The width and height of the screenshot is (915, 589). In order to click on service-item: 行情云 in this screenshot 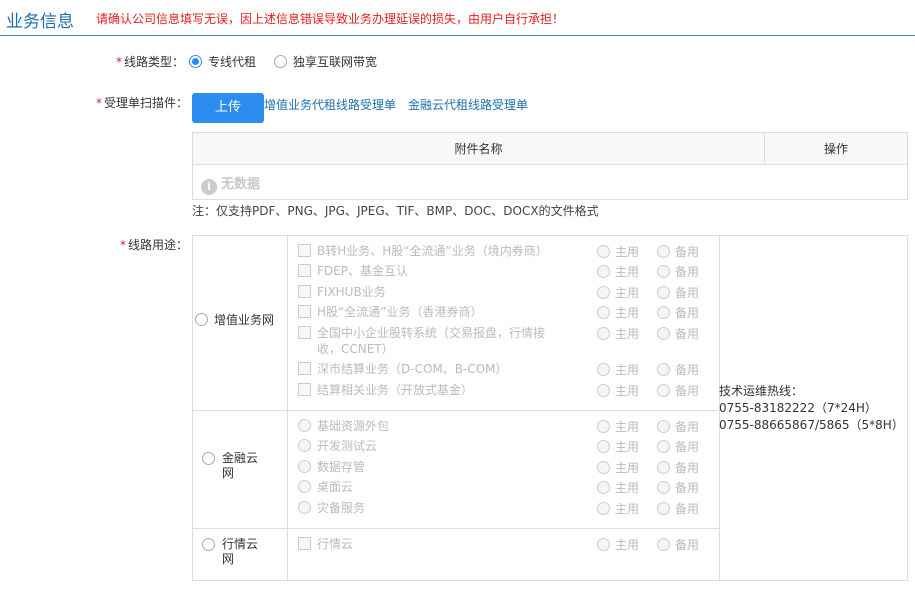, I will do `click(325, 544)`.